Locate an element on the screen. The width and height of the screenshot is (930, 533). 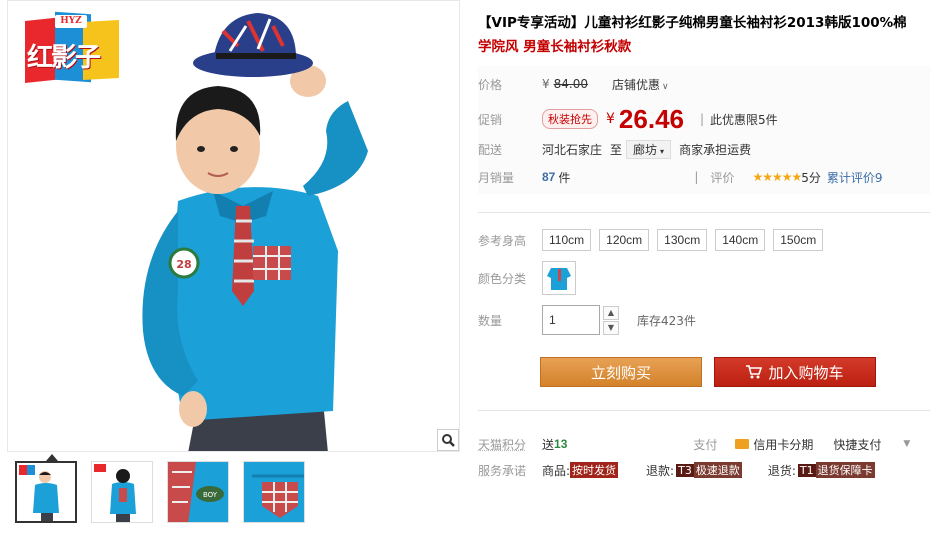
monthly-sales-label: 月销量 is located at coordinates (496, 177).